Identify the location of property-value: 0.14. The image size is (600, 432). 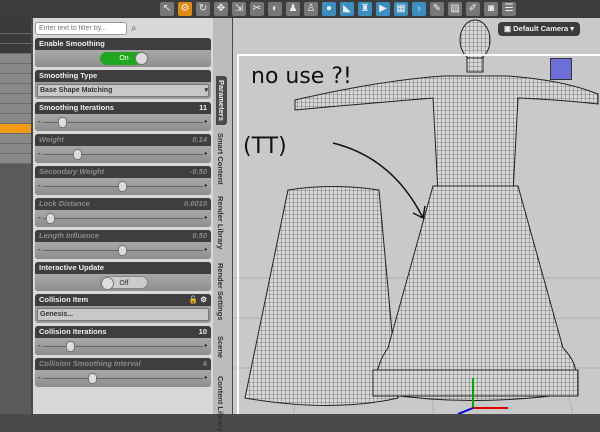
(199, 140).